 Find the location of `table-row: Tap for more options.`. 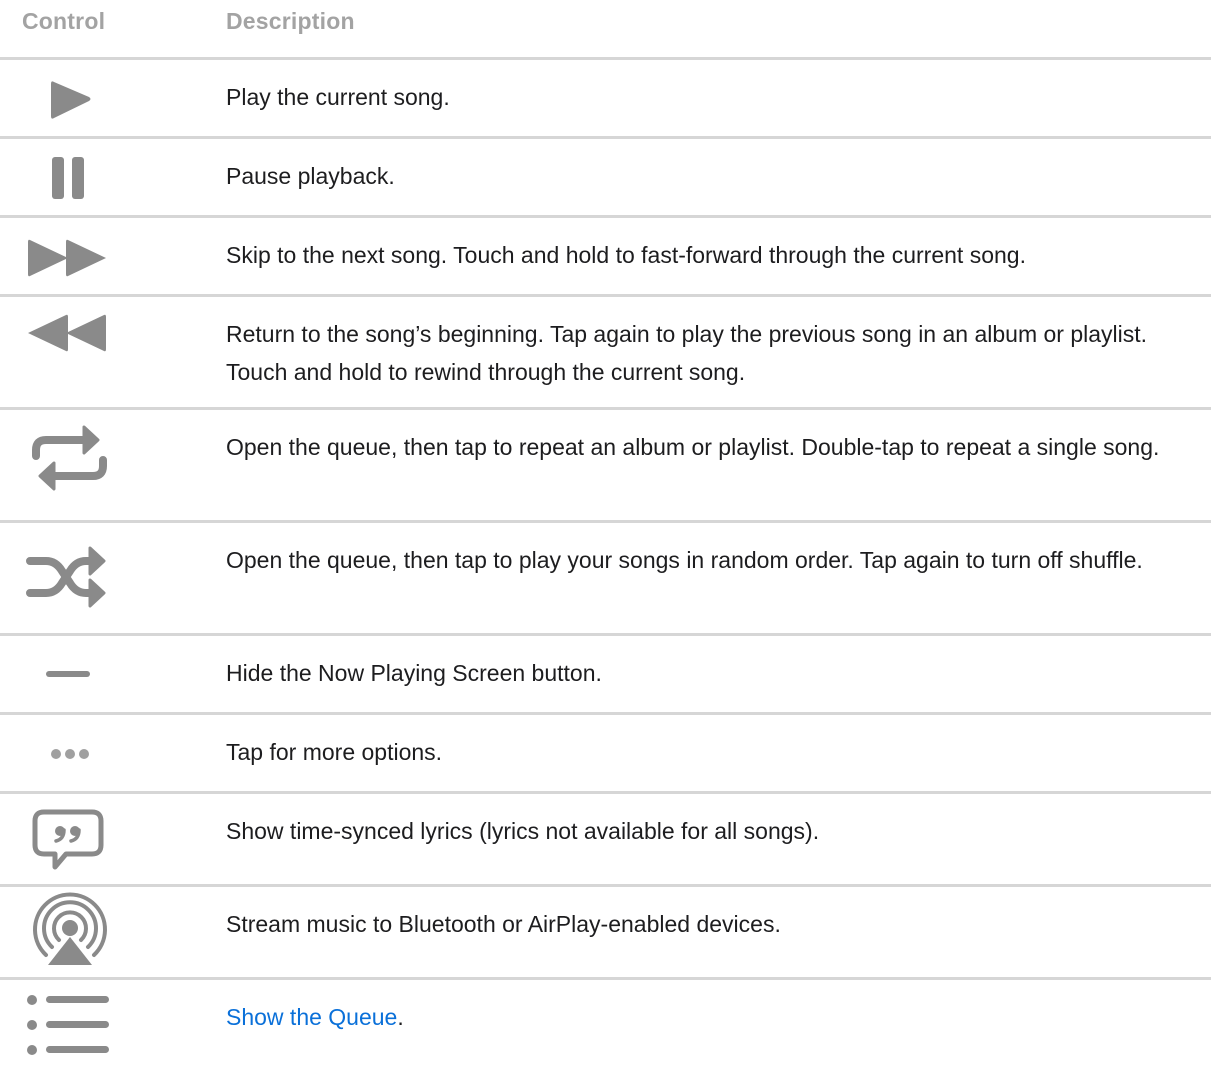

table-row: Tap for more options. is located at coordinates (605, 754).